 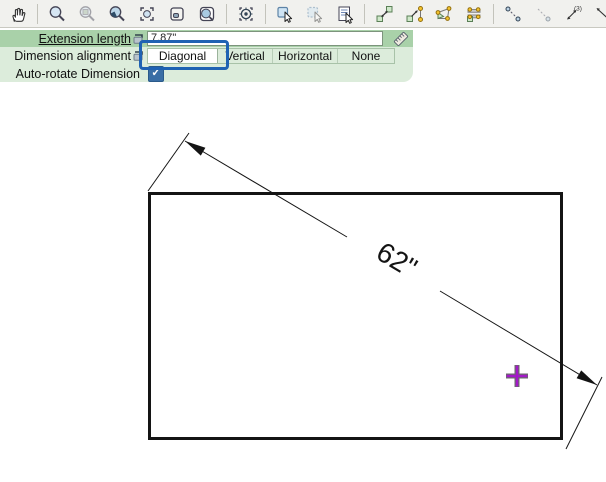 What do you see at coordinates (245, 56) in the screenshot?
I see `alignment-option-vertical: Vertical` at bounding box center [245, 56].